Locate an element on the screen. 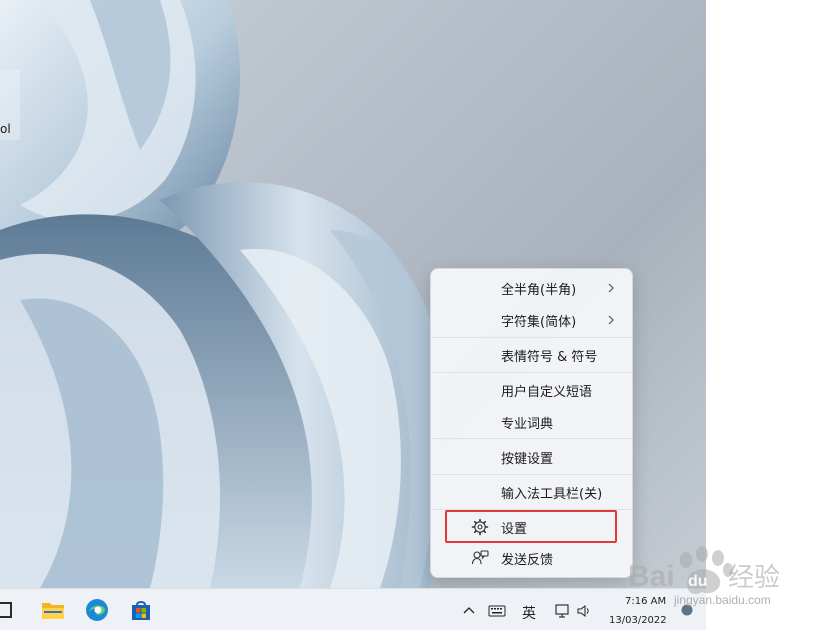 The width and height of the screenshot is (819, 630). keyboard-icon is located at coordinates (497, 611).